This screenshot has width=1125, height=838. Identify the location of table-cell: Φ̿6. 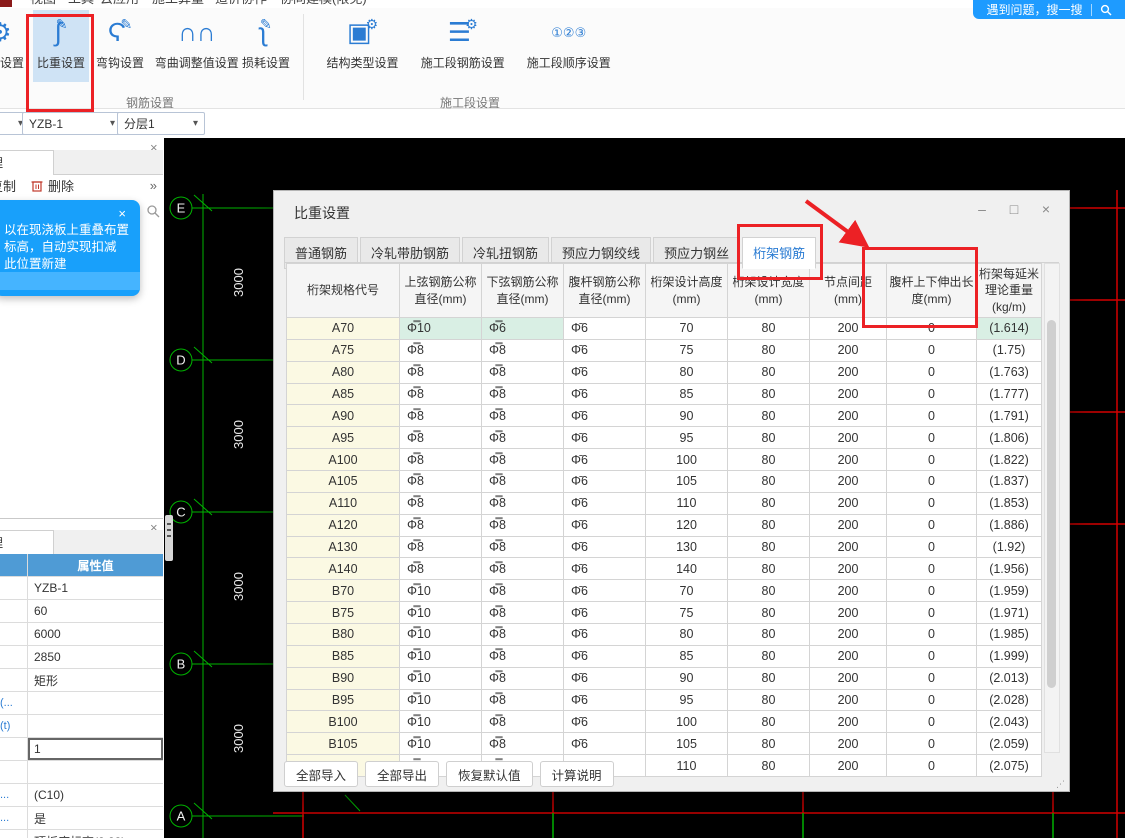
(523, 329).